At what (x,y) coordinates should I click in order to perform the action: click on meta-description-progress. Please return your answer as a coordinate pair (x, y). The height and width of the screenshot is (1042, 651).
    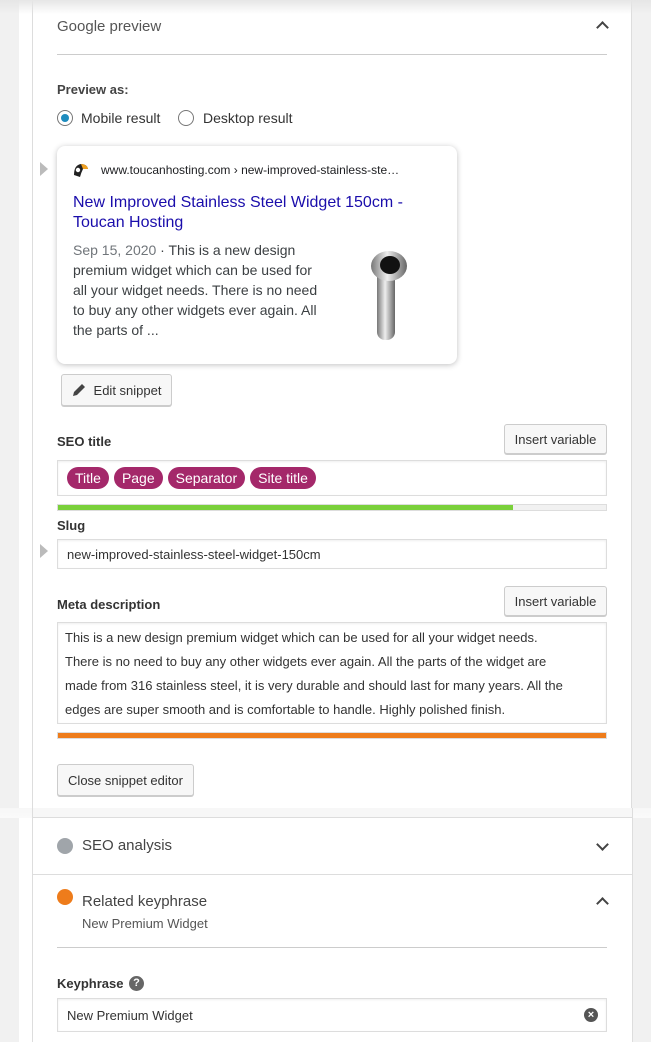
    Looking at the image, I should click on (332, 735).